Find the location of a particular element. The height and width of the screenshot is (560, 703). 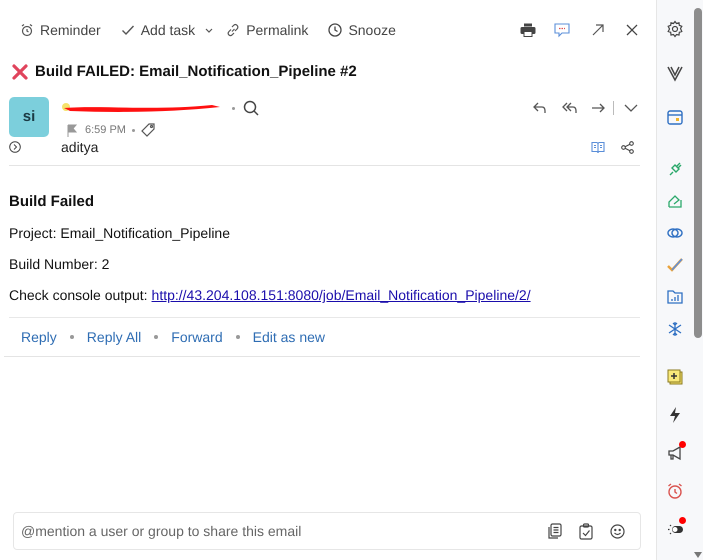

toolbar-button: Snooze is located at coordinates (362, 30).